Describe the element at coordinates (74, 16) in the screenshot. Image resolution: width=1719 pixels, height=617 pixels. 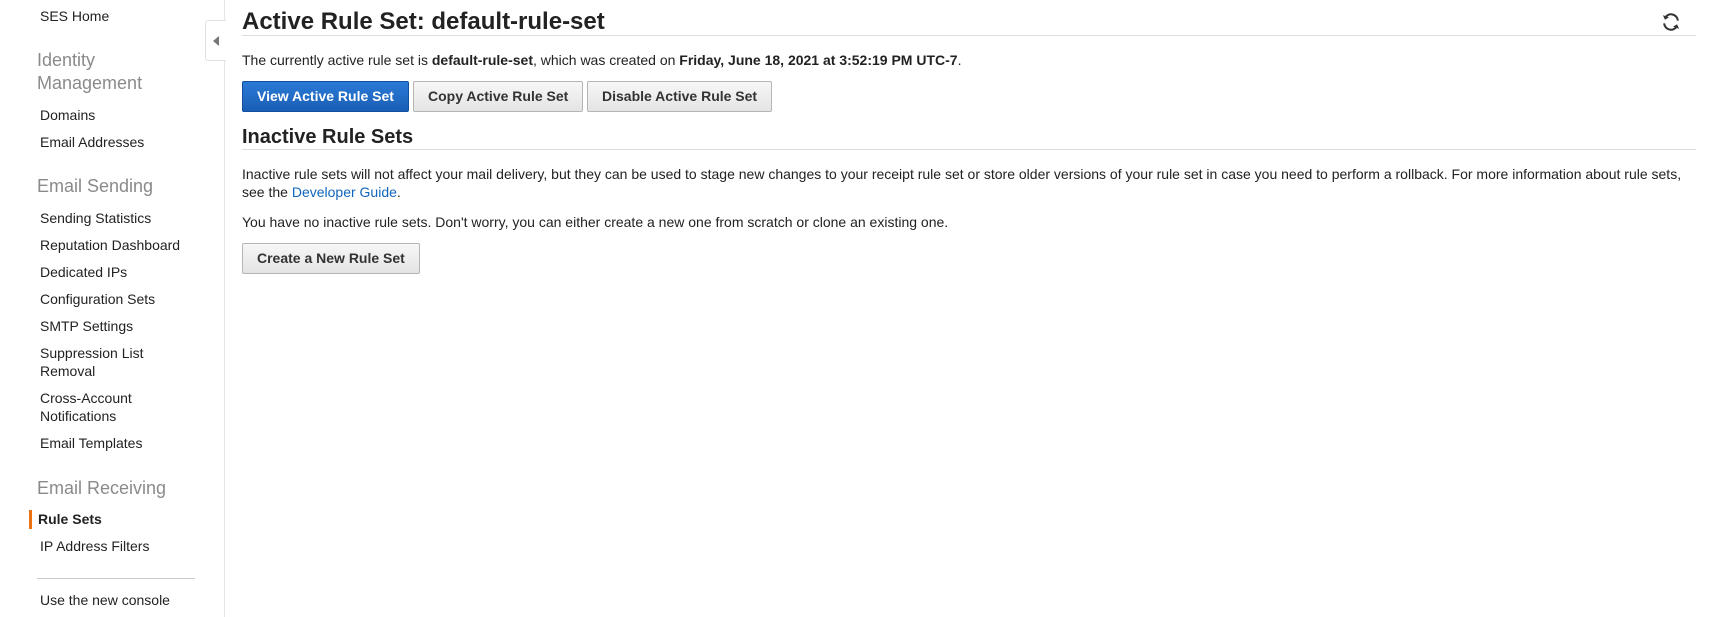
I see `sidebar-item-ses-home: SES Home` at that location.